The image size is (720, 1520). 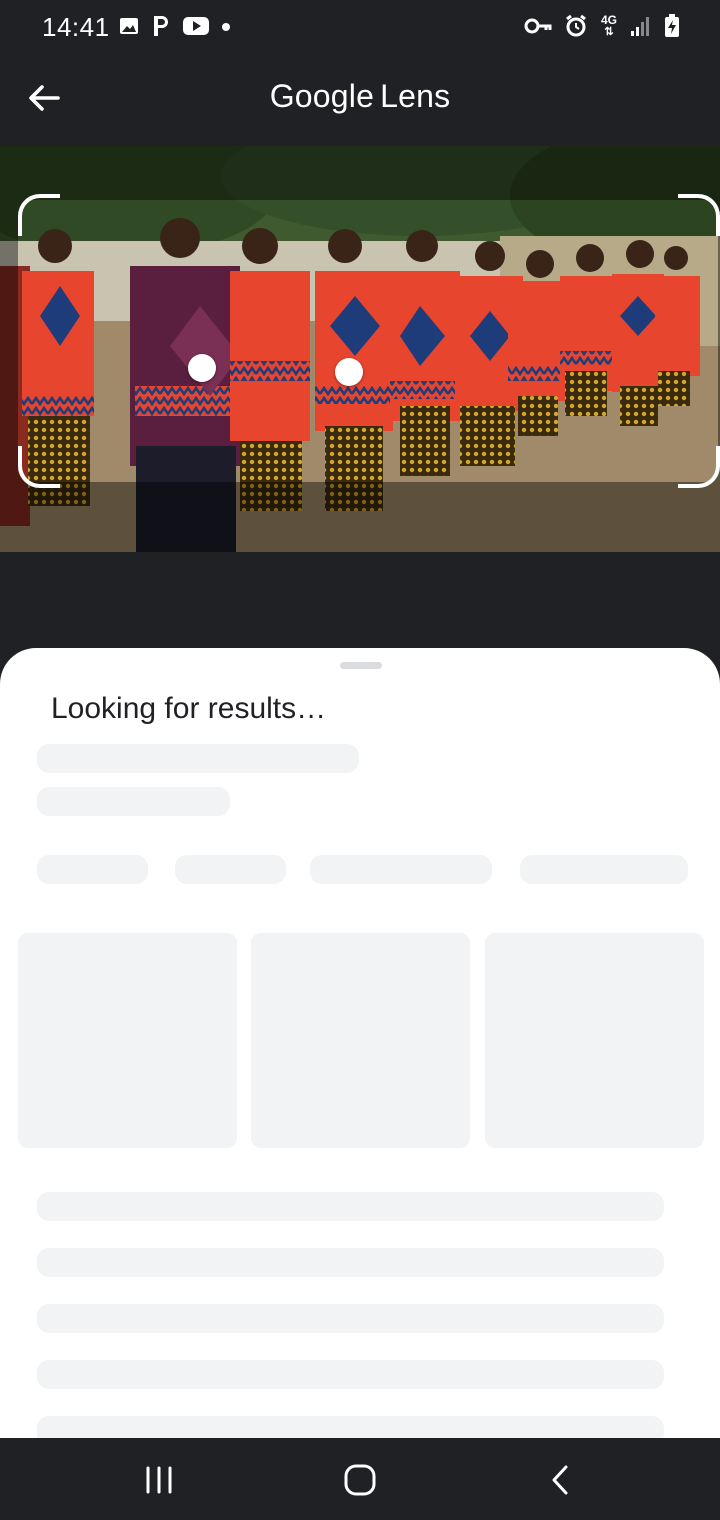 I want to click on app-title-suffix: Lens, so click(x=415, y=96).